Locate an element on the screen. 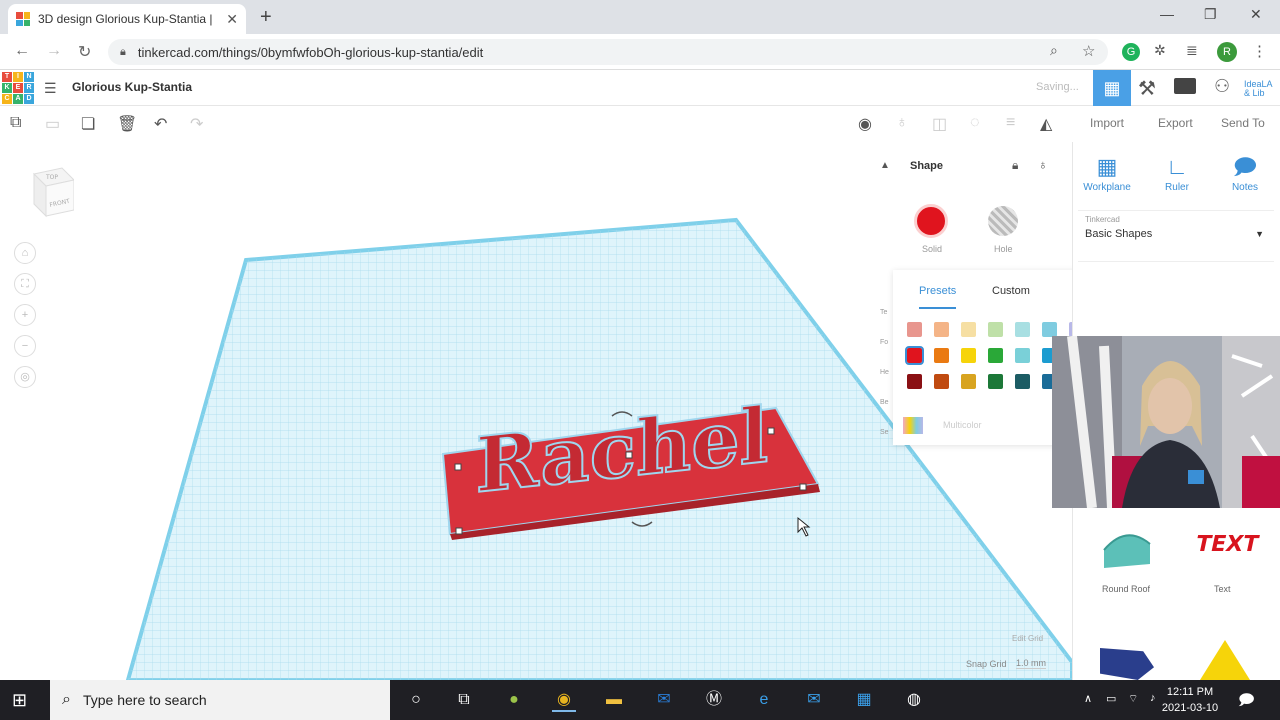 This screenshot has width=1280, height=720. workplane-tool: ▦ Workplane is located at coordinates (1107, 172).